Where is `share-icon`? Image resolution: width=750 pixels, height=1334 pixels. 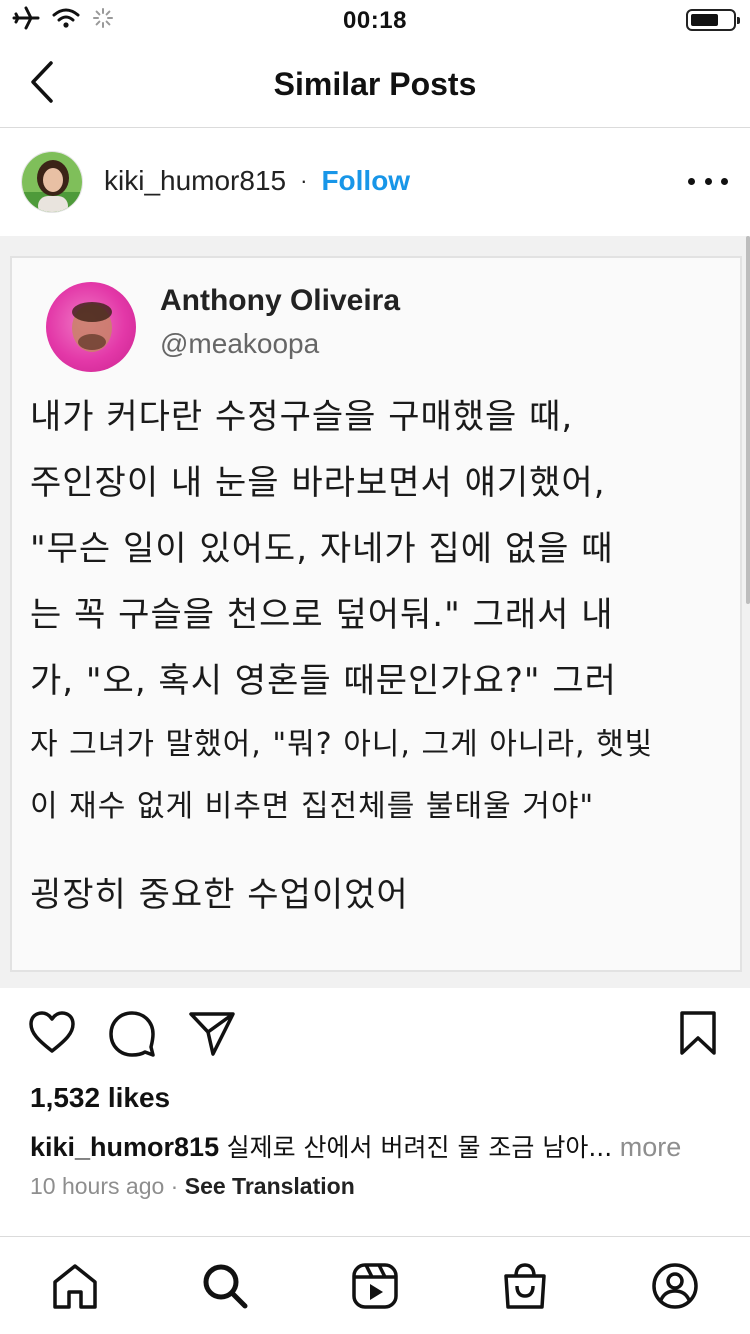 share-icon is located at coordinates (212, 1034).